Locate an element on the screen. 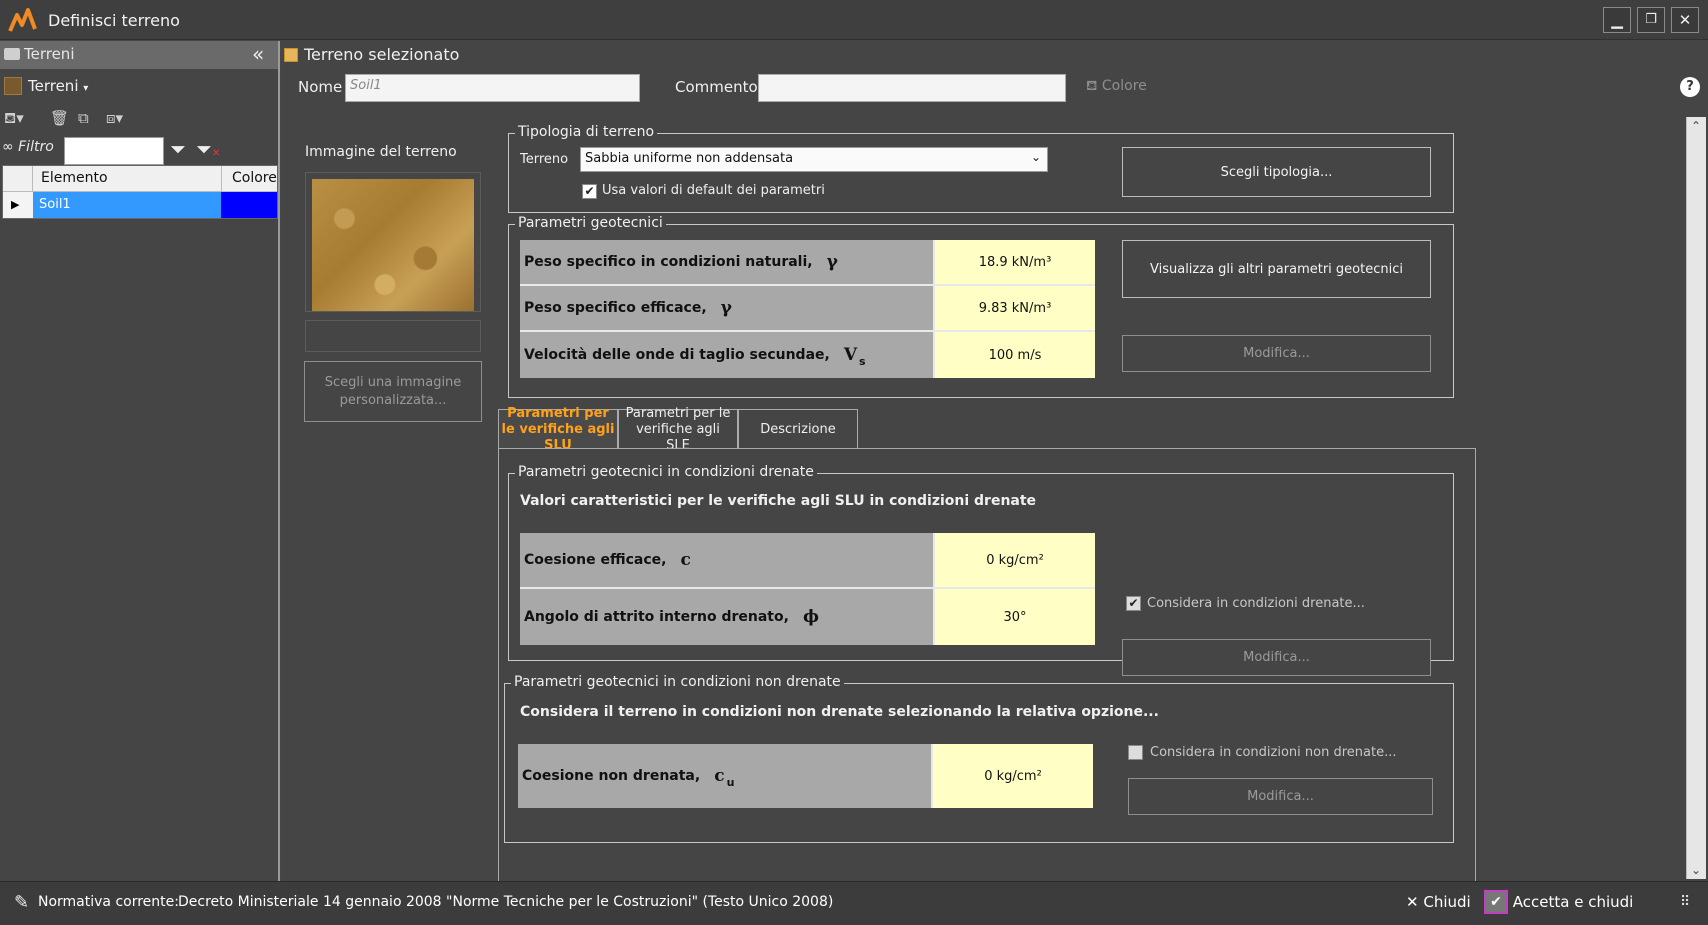 The width and height of the screenshot is (1708, 925). clear-filter-icon: ⏷✕ is located at coordinates (208, 149).